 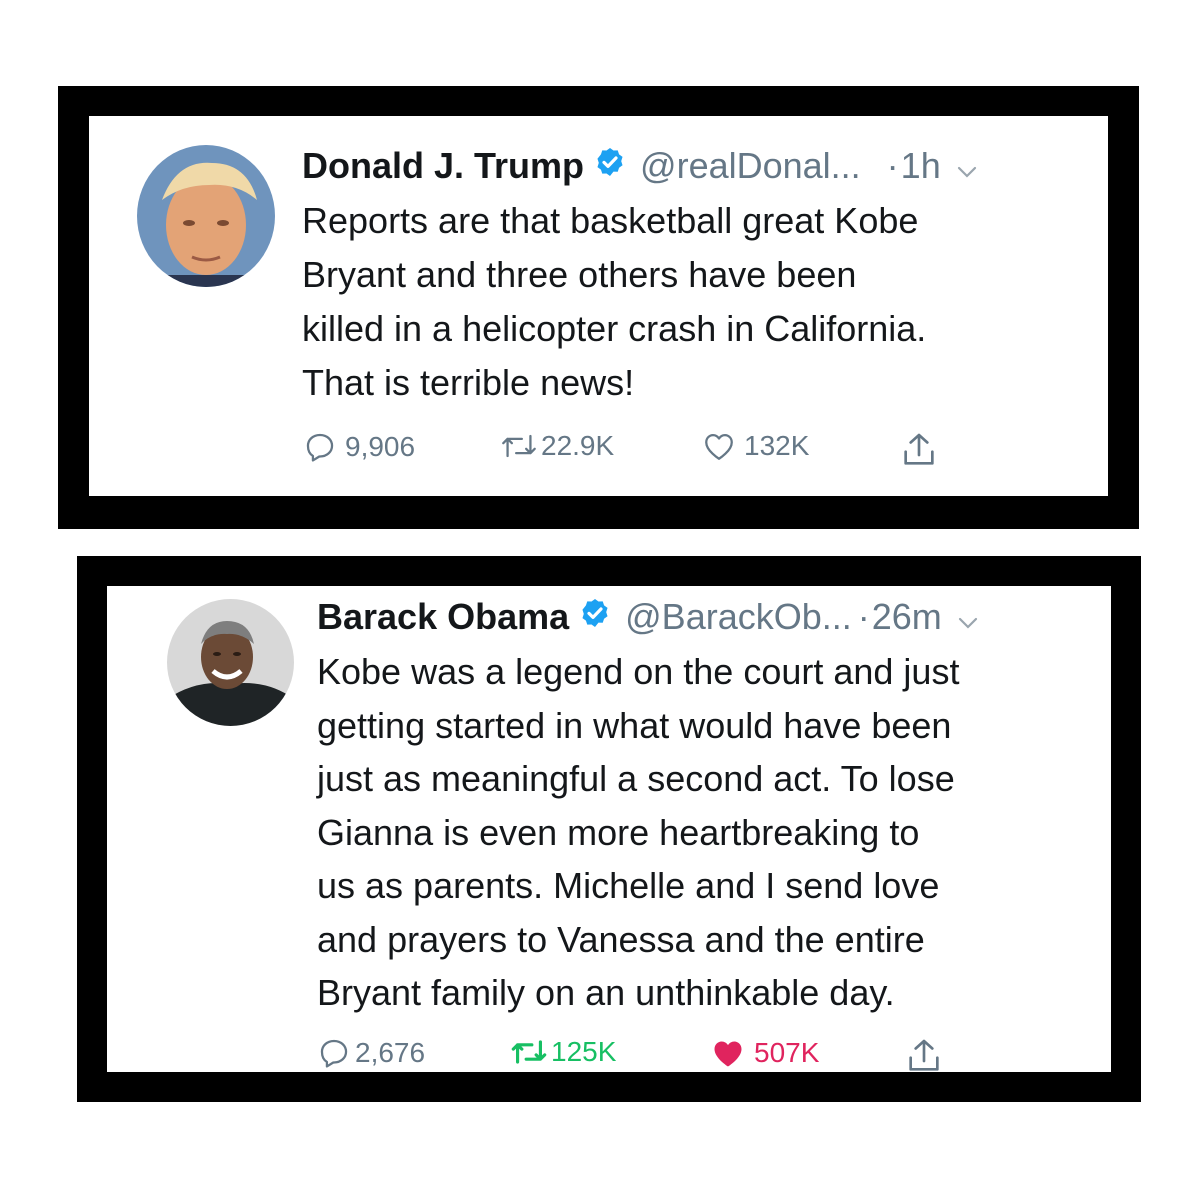 What do you see at coordinates (610, 220) in the screenshot?
I see `tweet-text-line: Reports are that basketball great Kobe` at bounding box center [610, 220].